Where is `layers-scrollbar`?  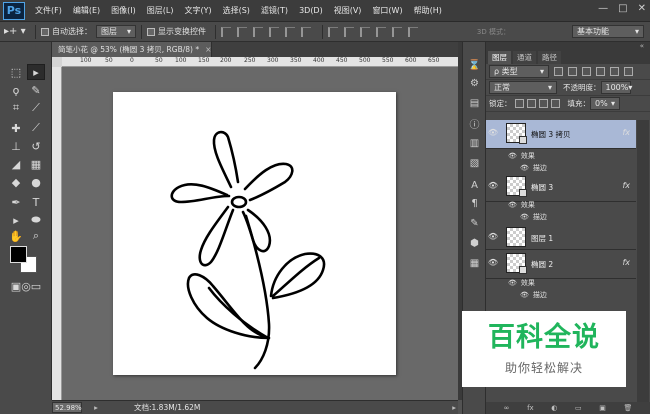 layers-scrollbar is located at coordinates (643, 265).